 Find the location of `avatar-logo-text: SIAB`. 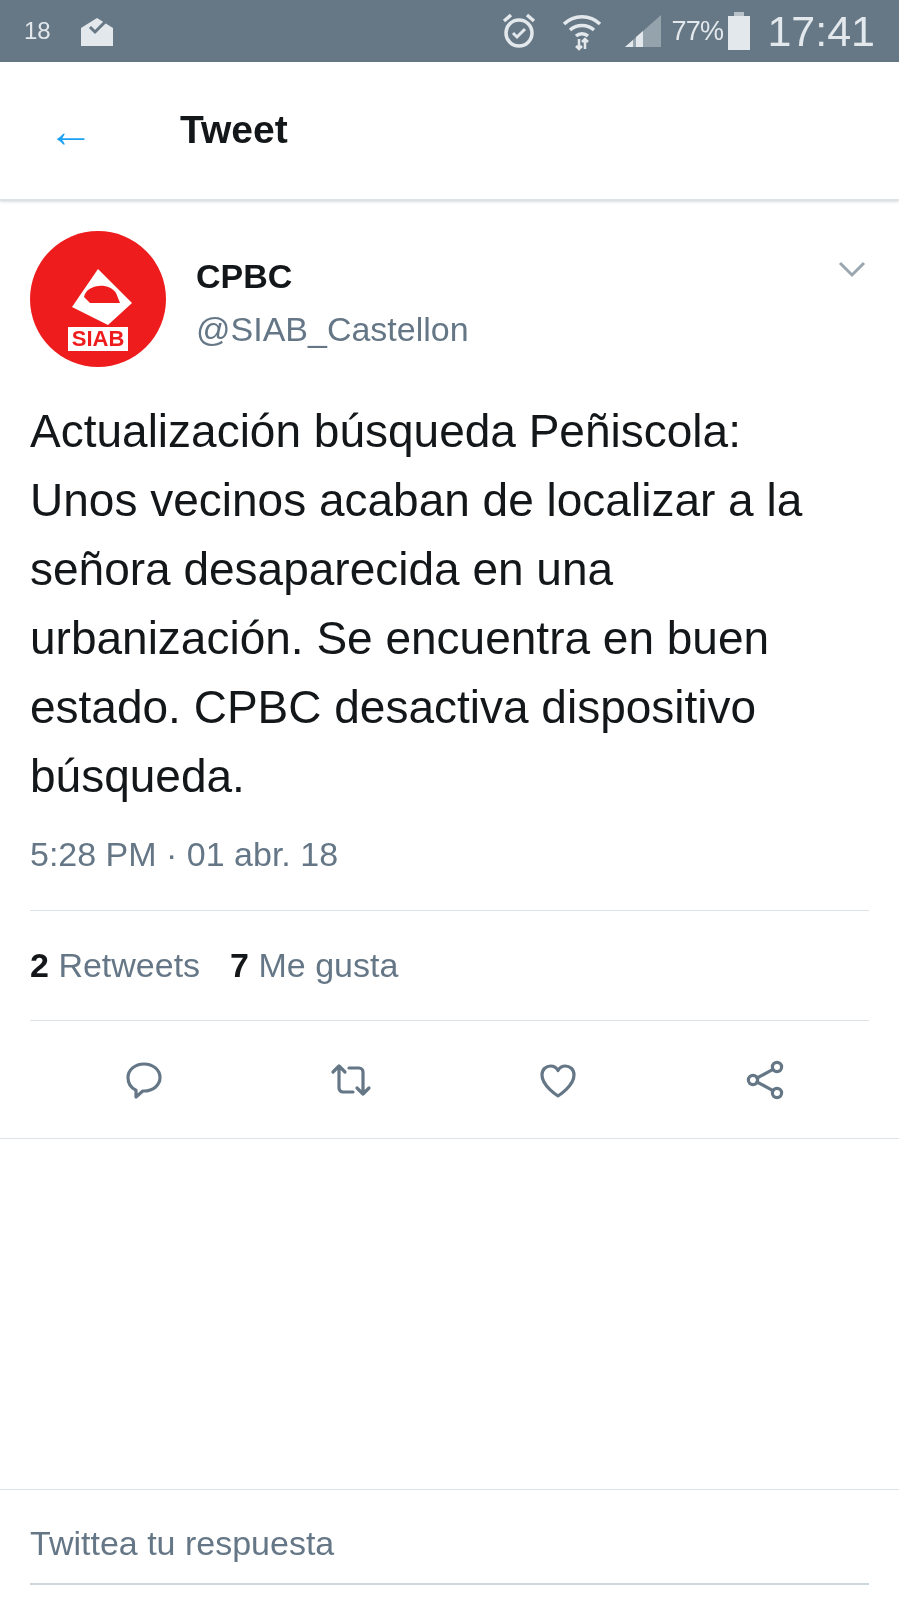

avatar-logo-text: SIAB is located at coordinates (98, 339).